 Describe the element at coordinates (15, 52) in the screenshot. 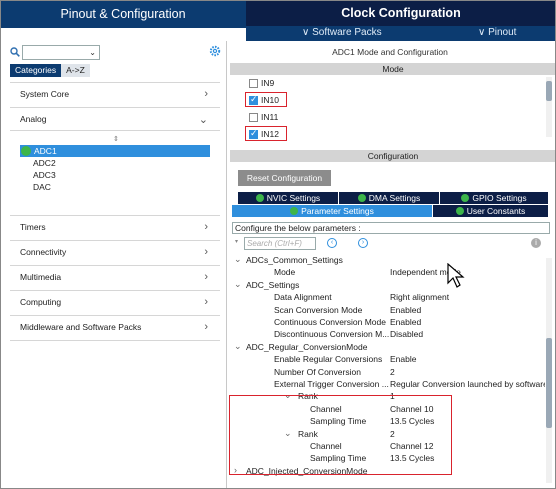

I see `search-icon` at that location.